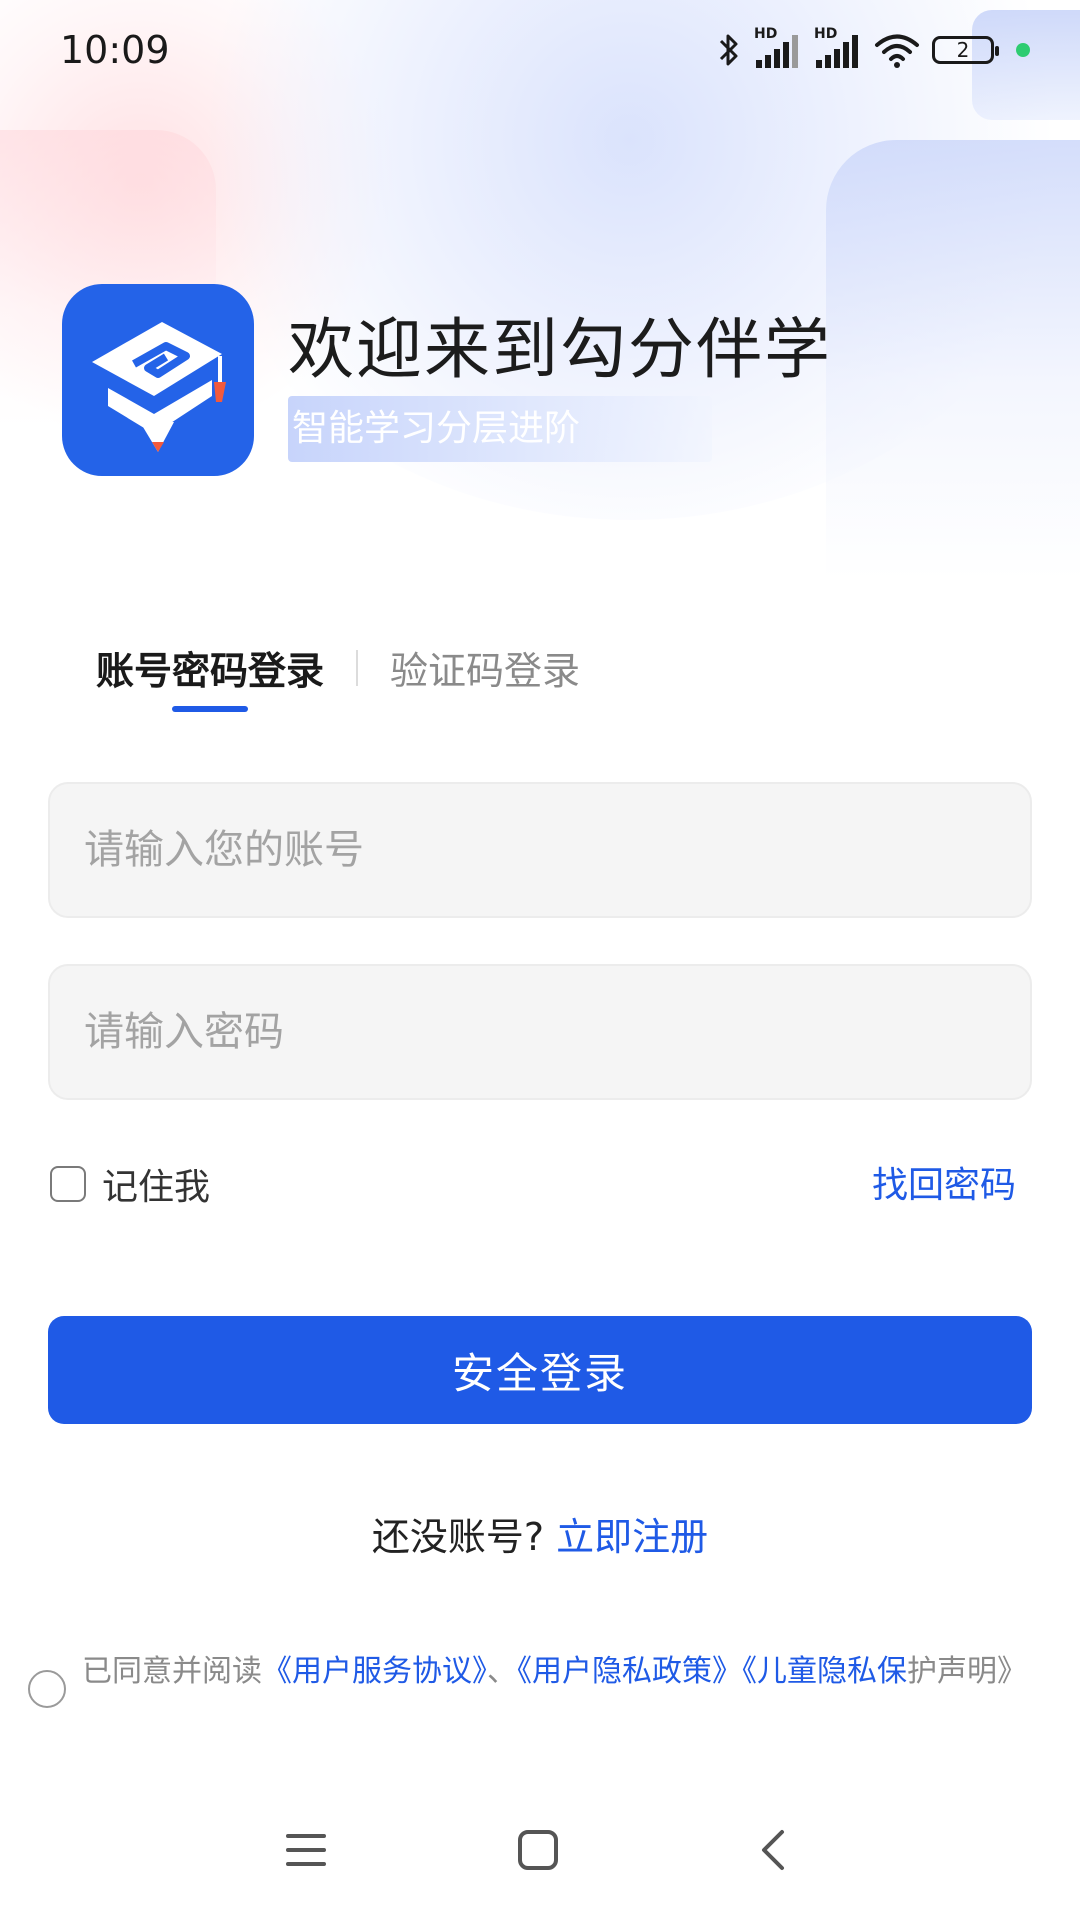 The image size is (1080, 1920). What do you see at coordinates (210, 671) in the screenshot?
I see `tab-label: 账号密码登录` at bounding box center [210, 671].